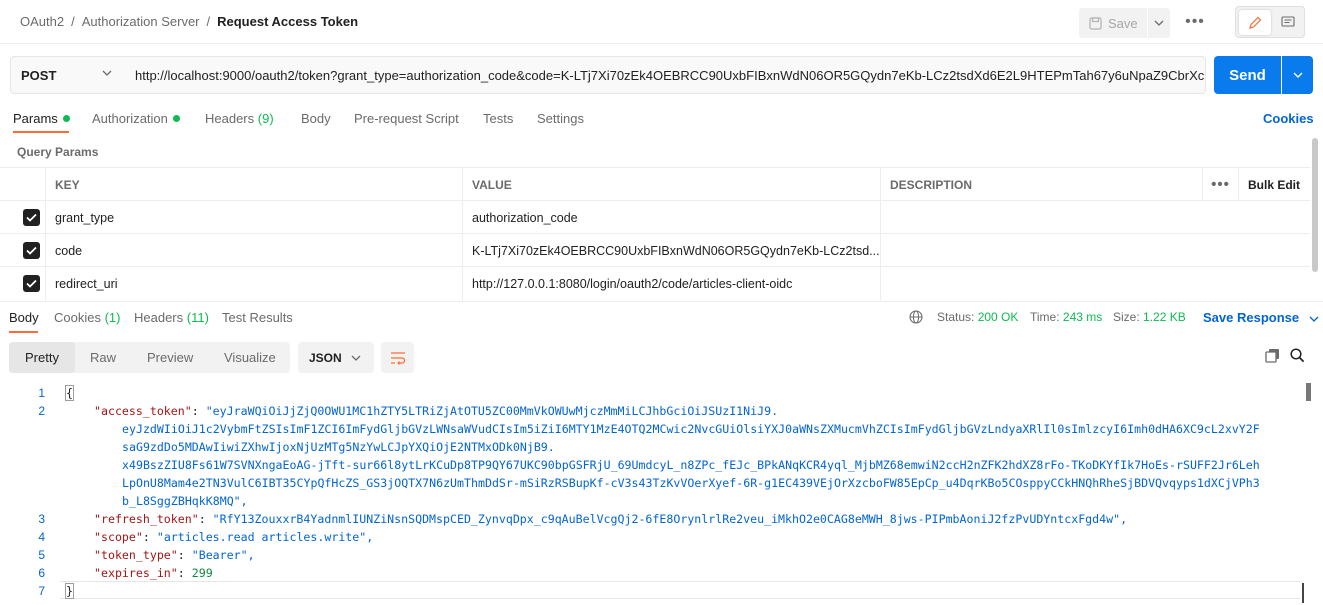  What do you see at coordinates (1095, 23) in the screenshot?
I see `save-icon` at bounding box center [1095, 23].